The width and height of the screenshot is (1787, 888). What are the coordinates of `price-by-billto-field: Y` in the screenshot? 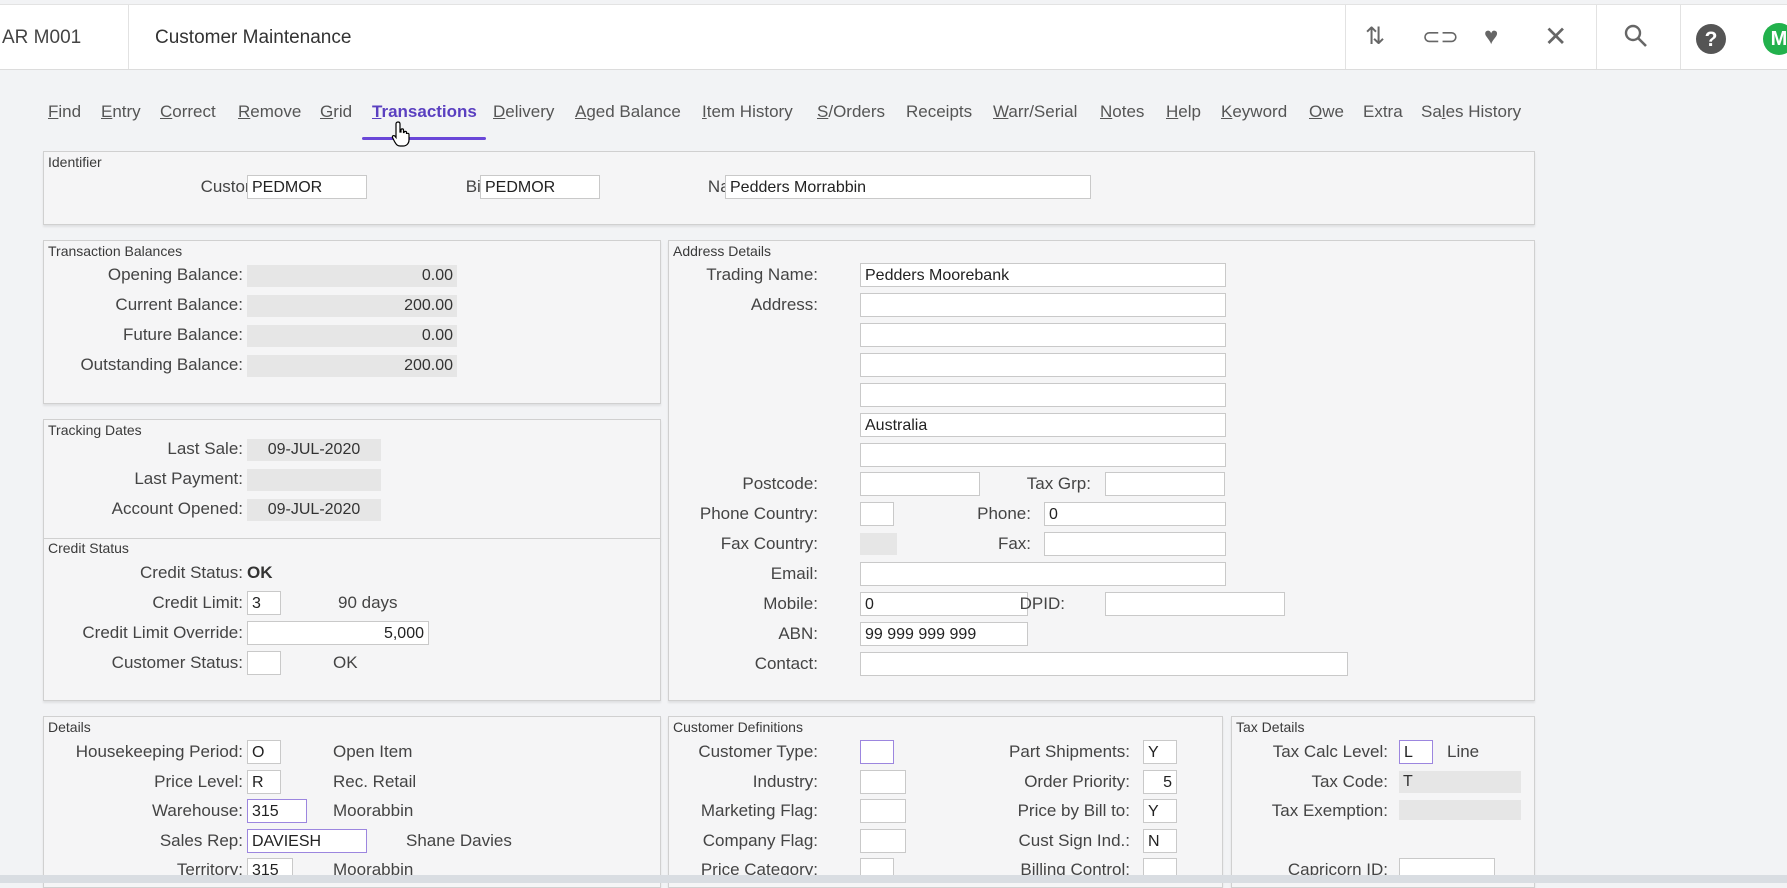 It's located at (1160, 811).